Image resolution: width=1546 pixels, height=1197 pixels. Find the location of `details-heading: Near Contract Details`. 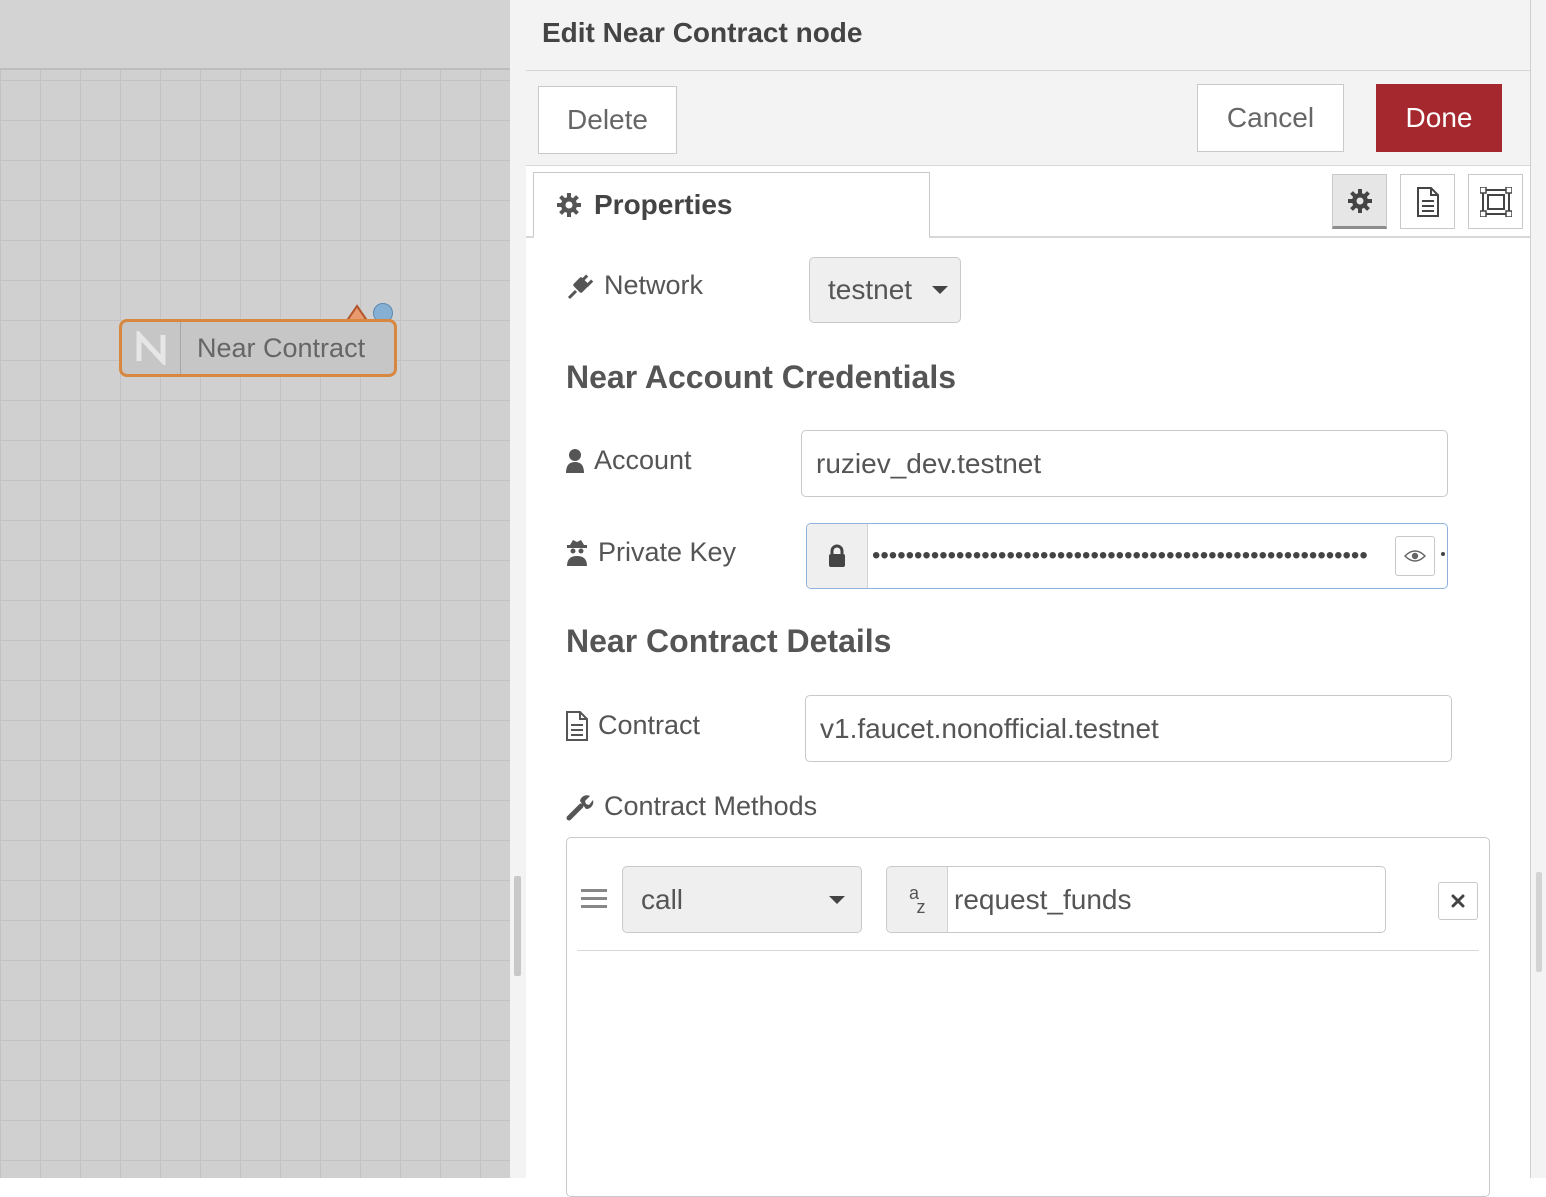

details-heading: Near Contract Details is located at coordinates (729, 641).